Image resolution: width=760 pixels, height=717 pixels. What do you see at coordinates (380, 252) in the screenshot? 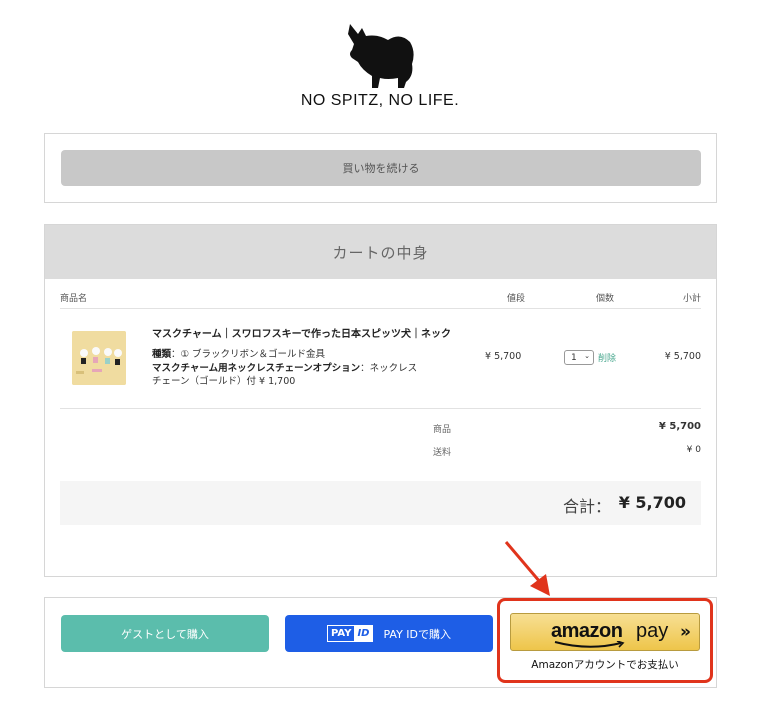
I see `cart-title: カートの中身` at bounding box center [380, 252].